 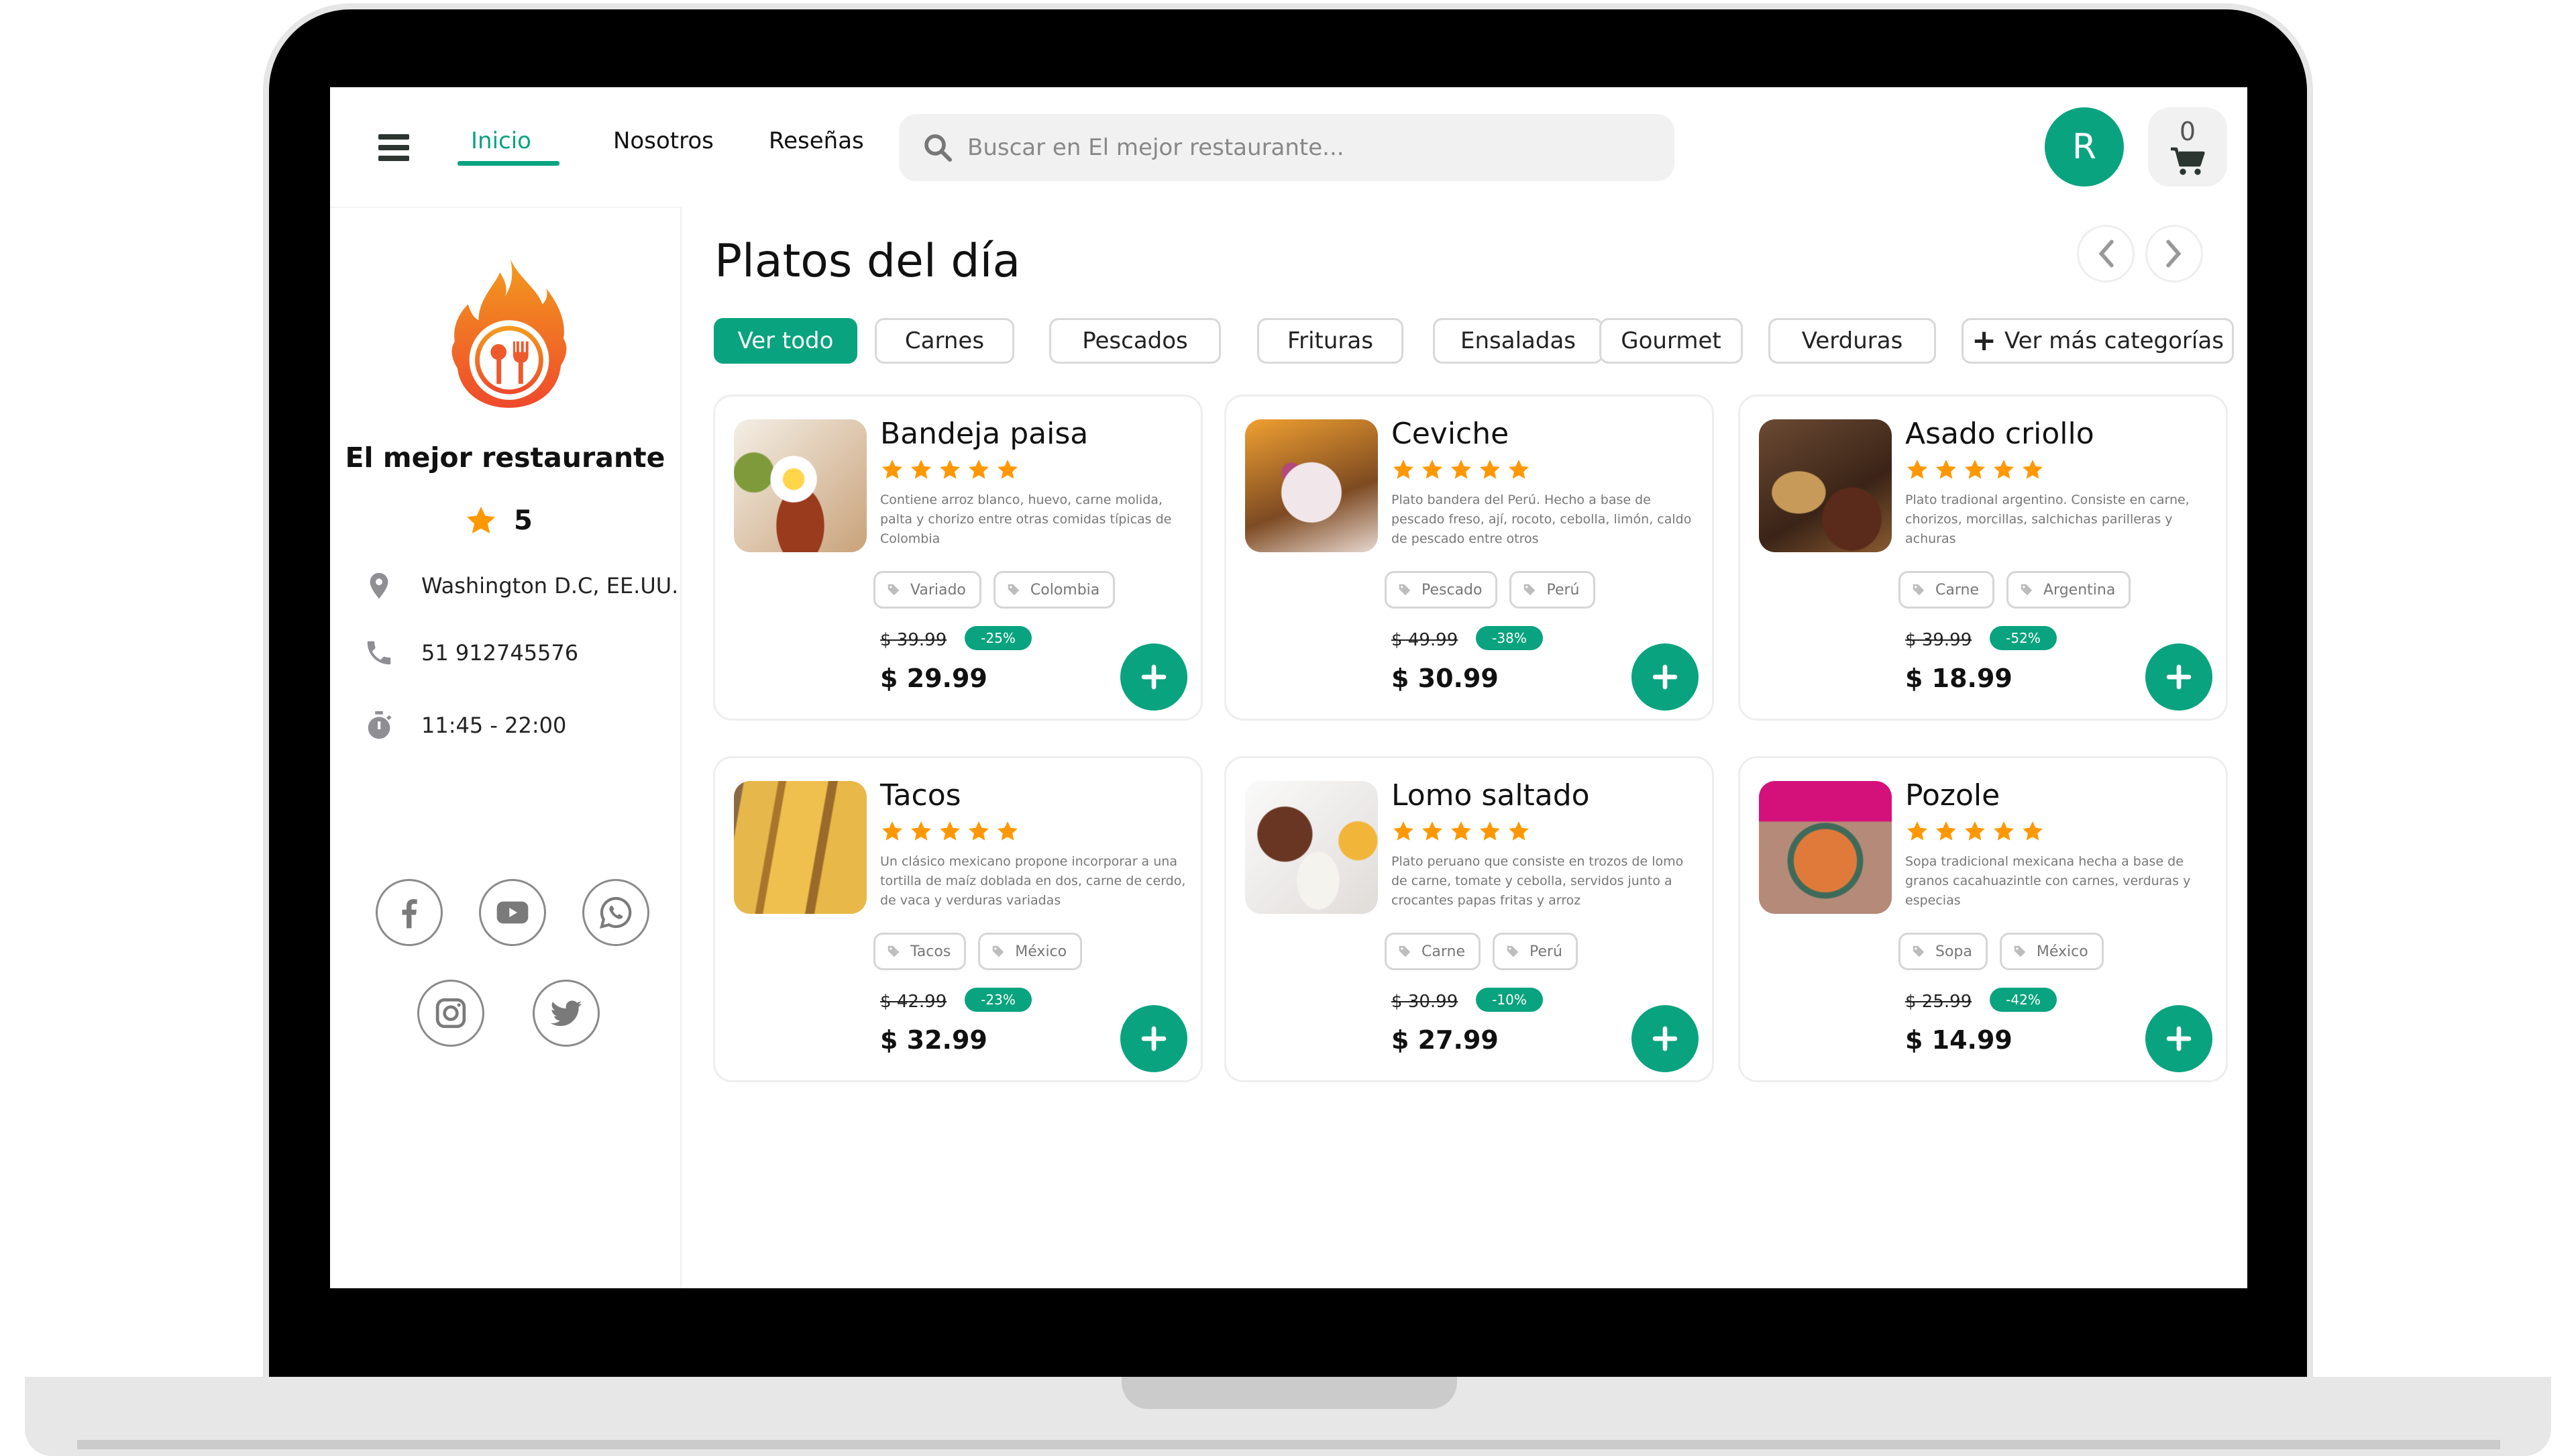 I want to click on carousel-next-button, so click(x=2174, y=254).